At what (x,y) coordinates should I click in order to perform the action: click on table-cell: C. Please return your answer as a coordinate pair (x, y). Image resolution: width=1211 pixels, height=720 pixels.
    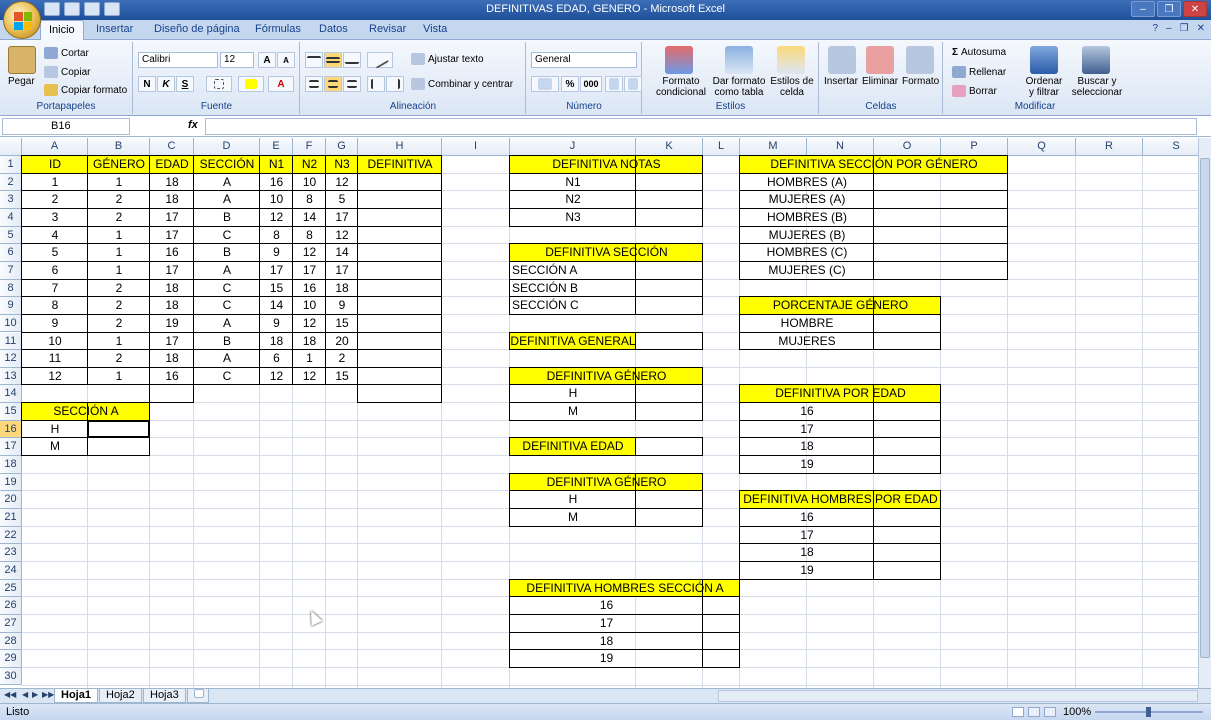
    Looking at the image, I should click on (227, 235).